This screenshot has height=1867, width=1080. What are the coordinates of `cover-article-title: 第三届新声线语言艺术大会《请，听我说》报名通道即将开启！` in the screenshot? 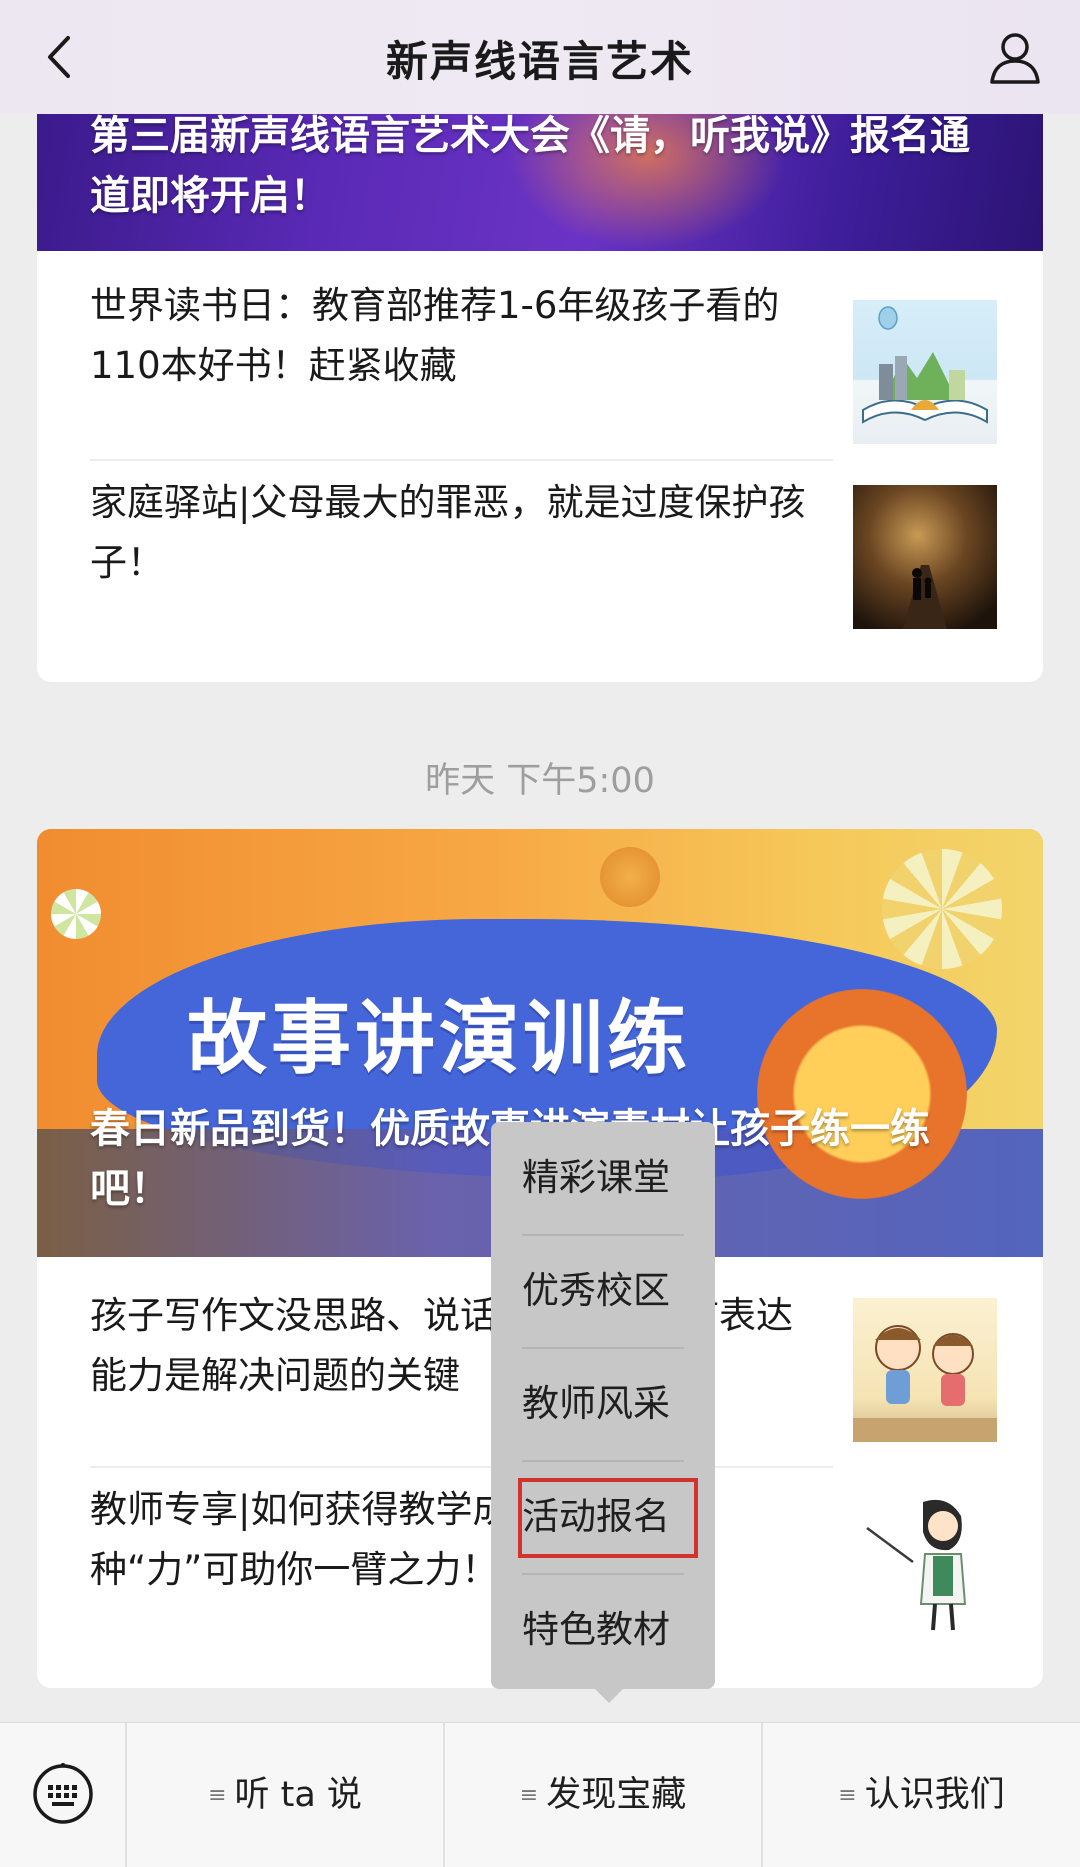 It's located at (530, 166).